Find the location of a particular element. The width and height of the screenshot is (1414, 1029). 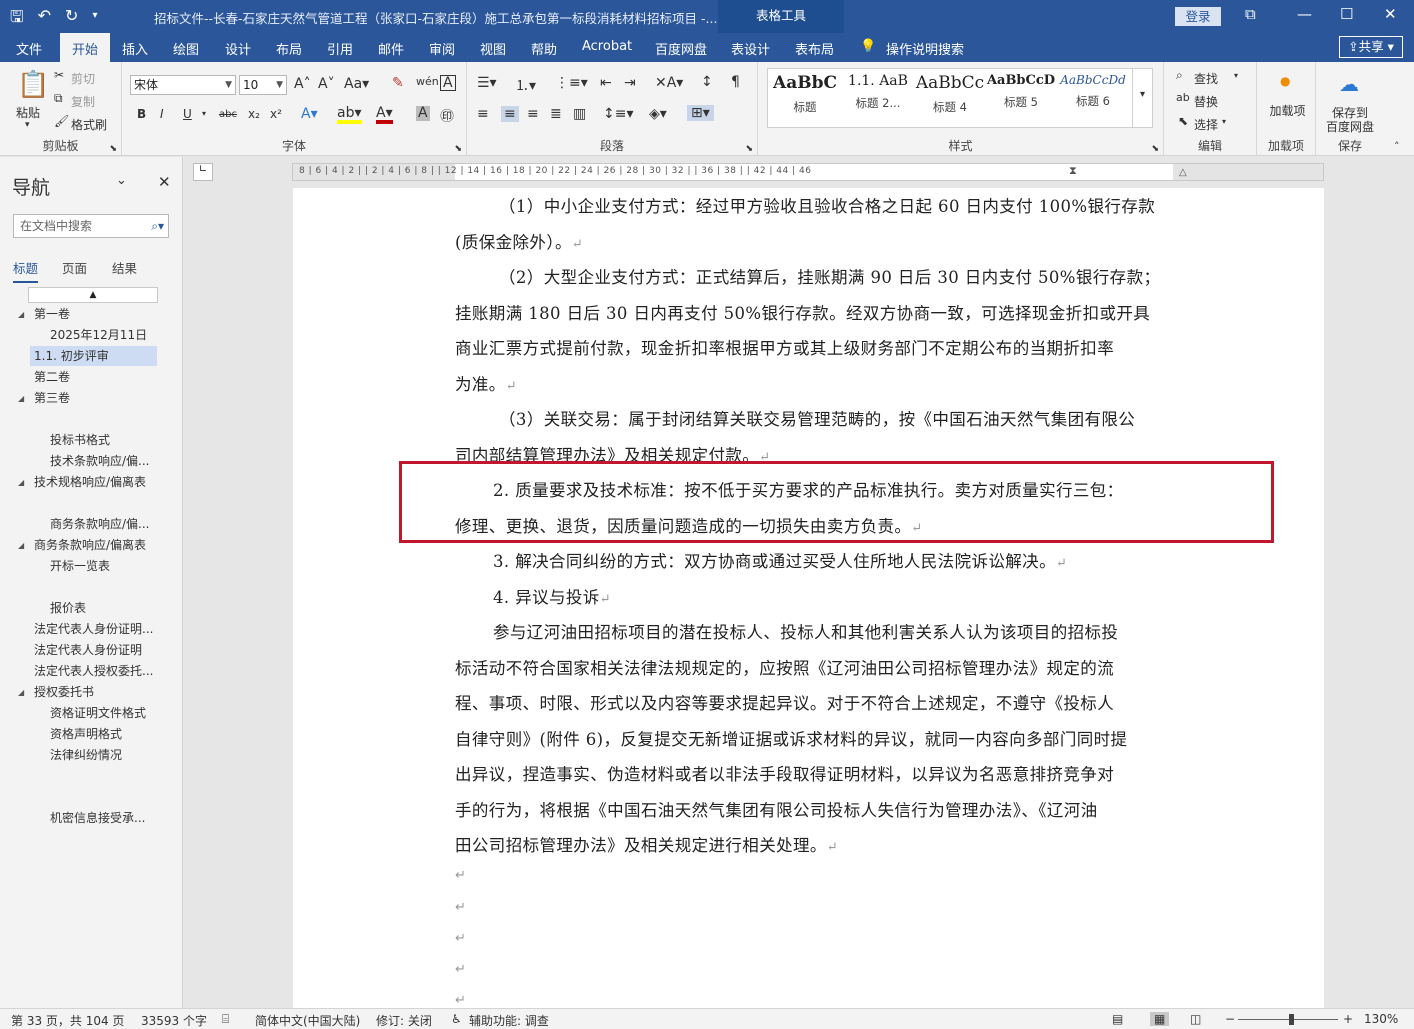

multilevel-list-icon: ⋮≡▾ is located at coordinates (571, 83).